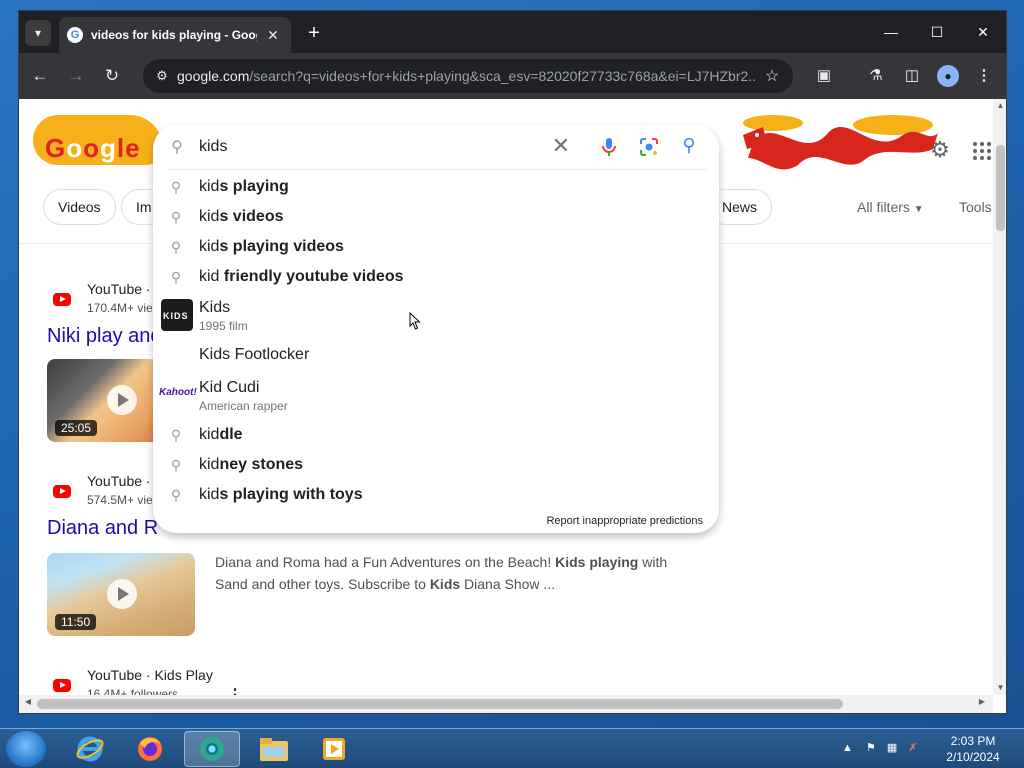  What do you see at coordinates (436, 356) in the screenshot?
I see `suggestion-item-footlocker: Kids Footlocker` at bounding box center [436, 356].